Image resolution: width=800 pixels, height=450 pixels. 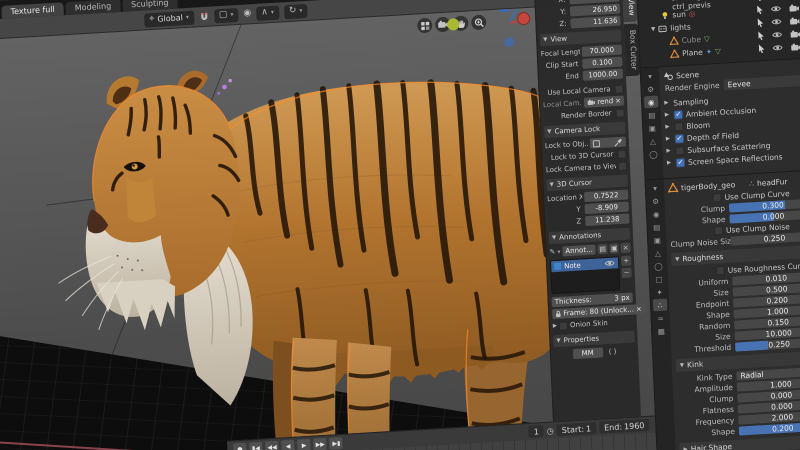 What do you see at coordinates (424, 25) in the screenshot?
I see `render-preview-button` at bounding box center [424, 25].